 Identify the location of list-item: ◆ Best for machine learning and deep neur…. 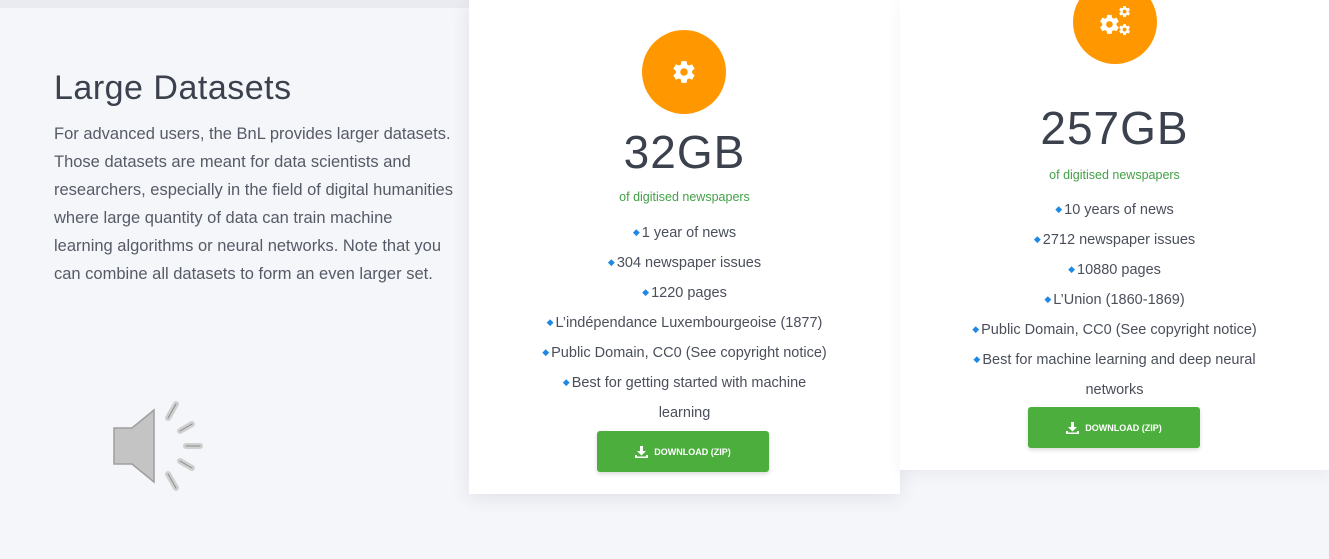
(1114, 375).